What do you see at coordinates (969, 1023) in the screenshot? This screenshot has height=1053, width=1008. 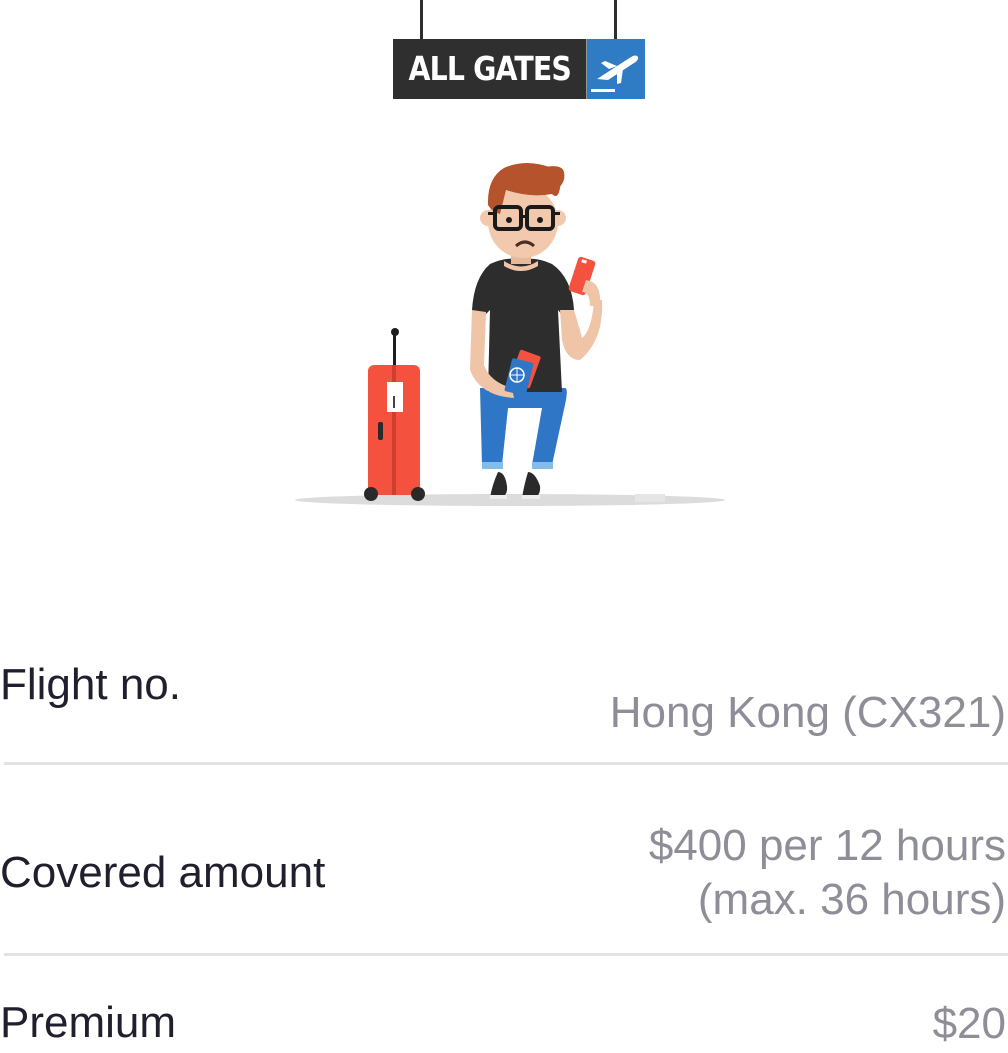 I see `premium-value: $20` at bounding box center [969, 1023].